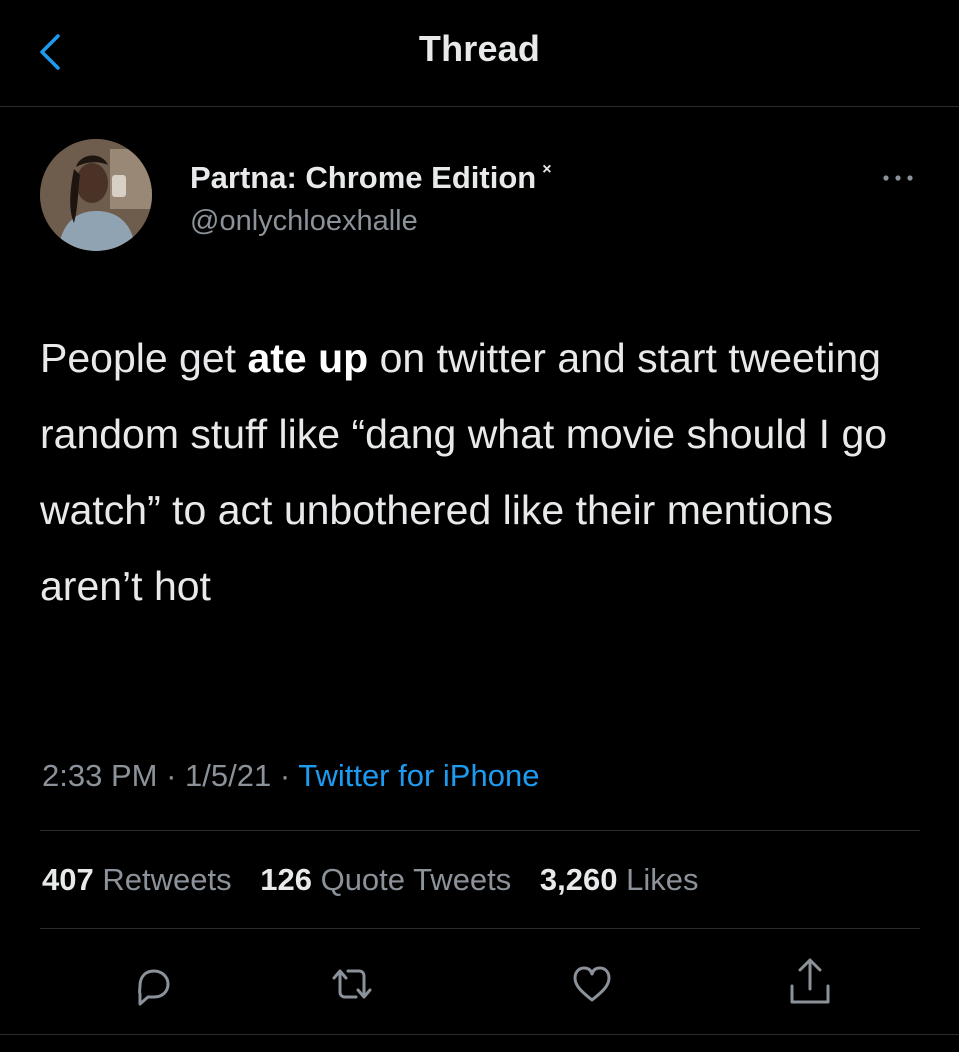  What do you see at coordinates (286, 879) in the screenshot?
I see `quote-tweets-count: 126` at bounding box center [286, 879].